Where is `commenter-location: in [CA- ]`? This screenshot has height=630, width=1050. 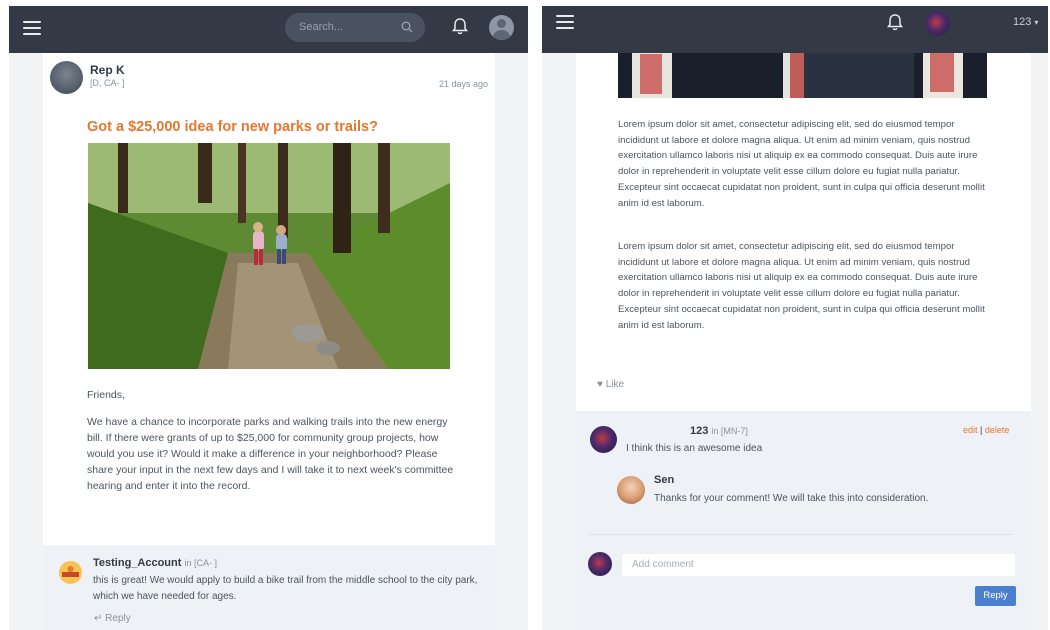 commenter-location: in [CA- ] is located at coordinates (200, 563).